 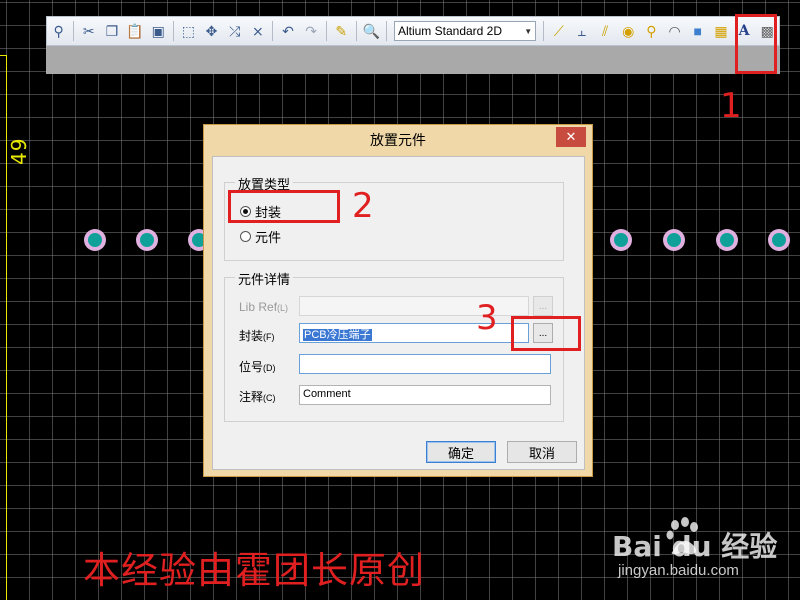 I want to click on cancel-button: 取消, so click(x=542, y=452).